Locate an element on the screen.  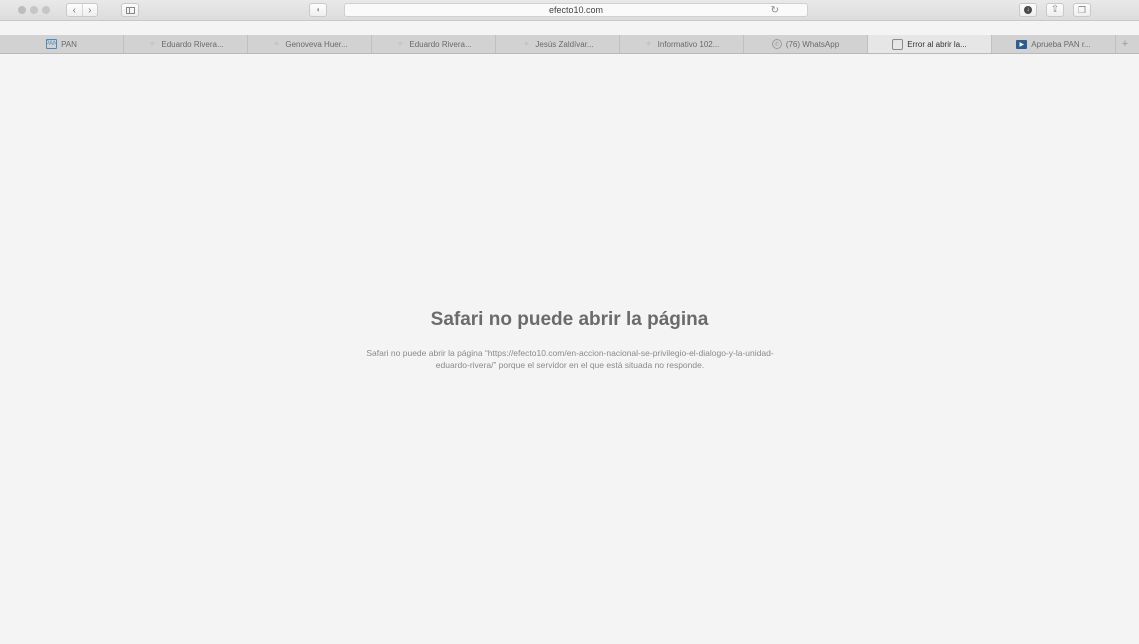
downloads-button: ↓ is located at coordinates (1028, 10).